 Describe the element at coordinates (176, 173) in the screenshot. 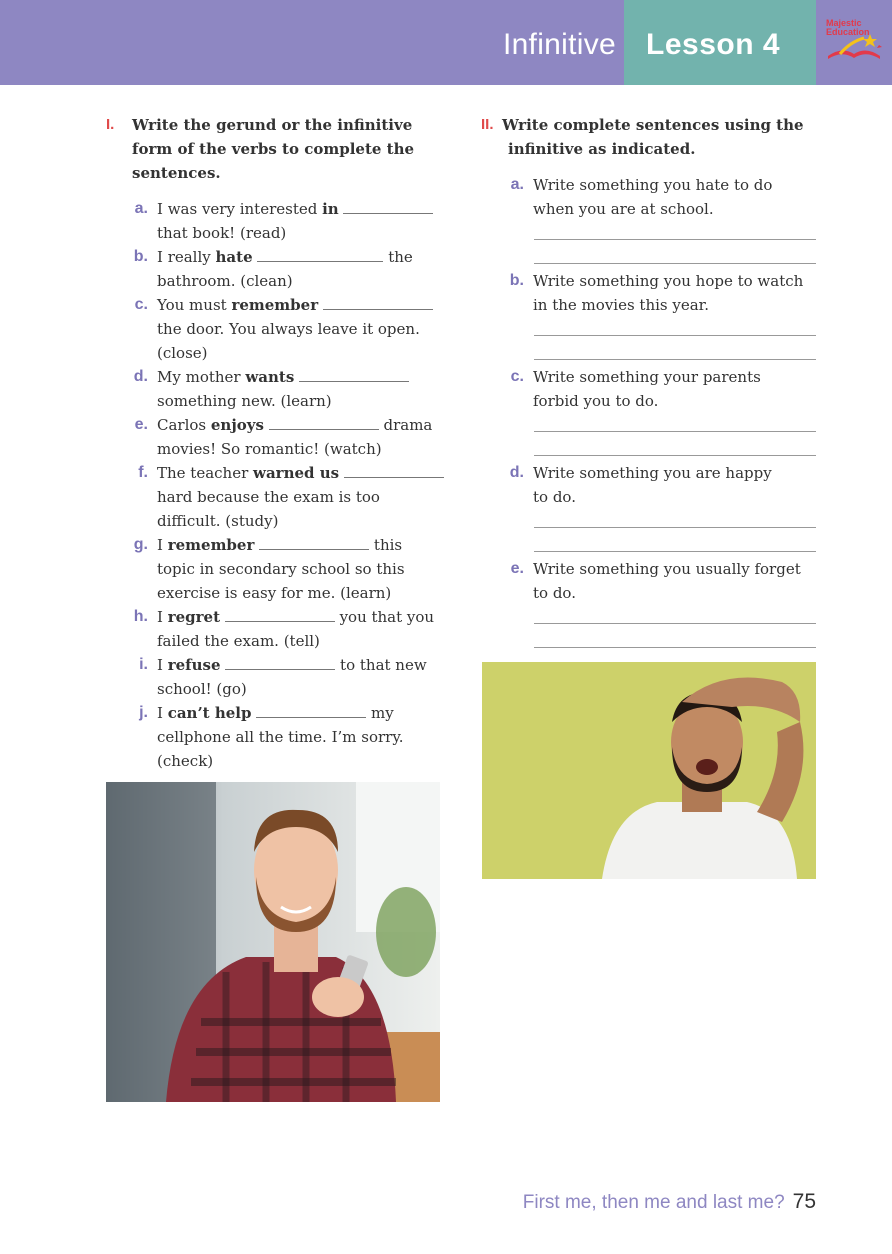

I see `exercise-1-title-line-3: sentences.` at that location.